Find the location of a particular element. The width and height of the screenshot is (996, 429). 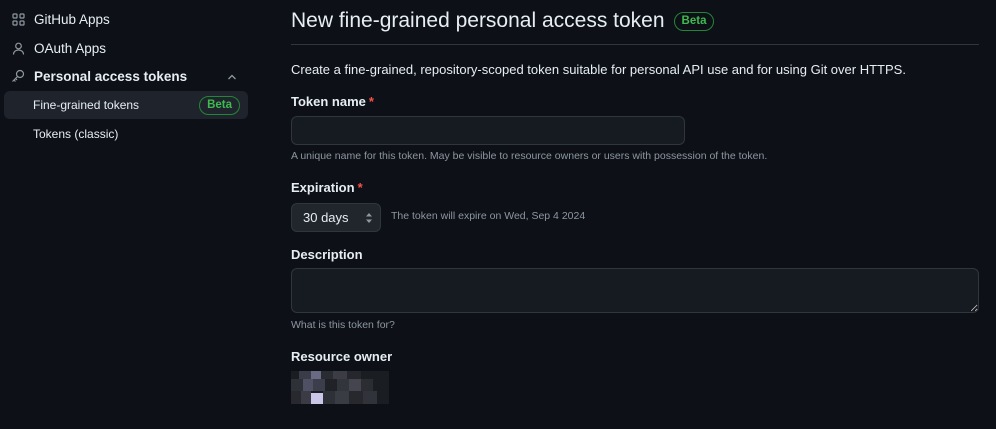

apps-grid-icon is located at coordinates (18, 19).